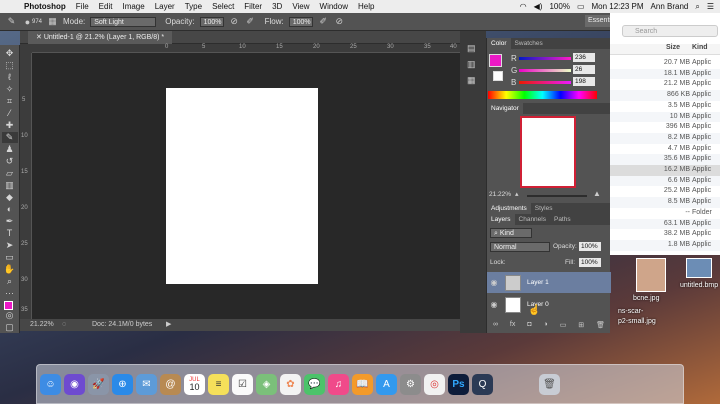  I want to click on menu-type: Type, so click(193, 6).